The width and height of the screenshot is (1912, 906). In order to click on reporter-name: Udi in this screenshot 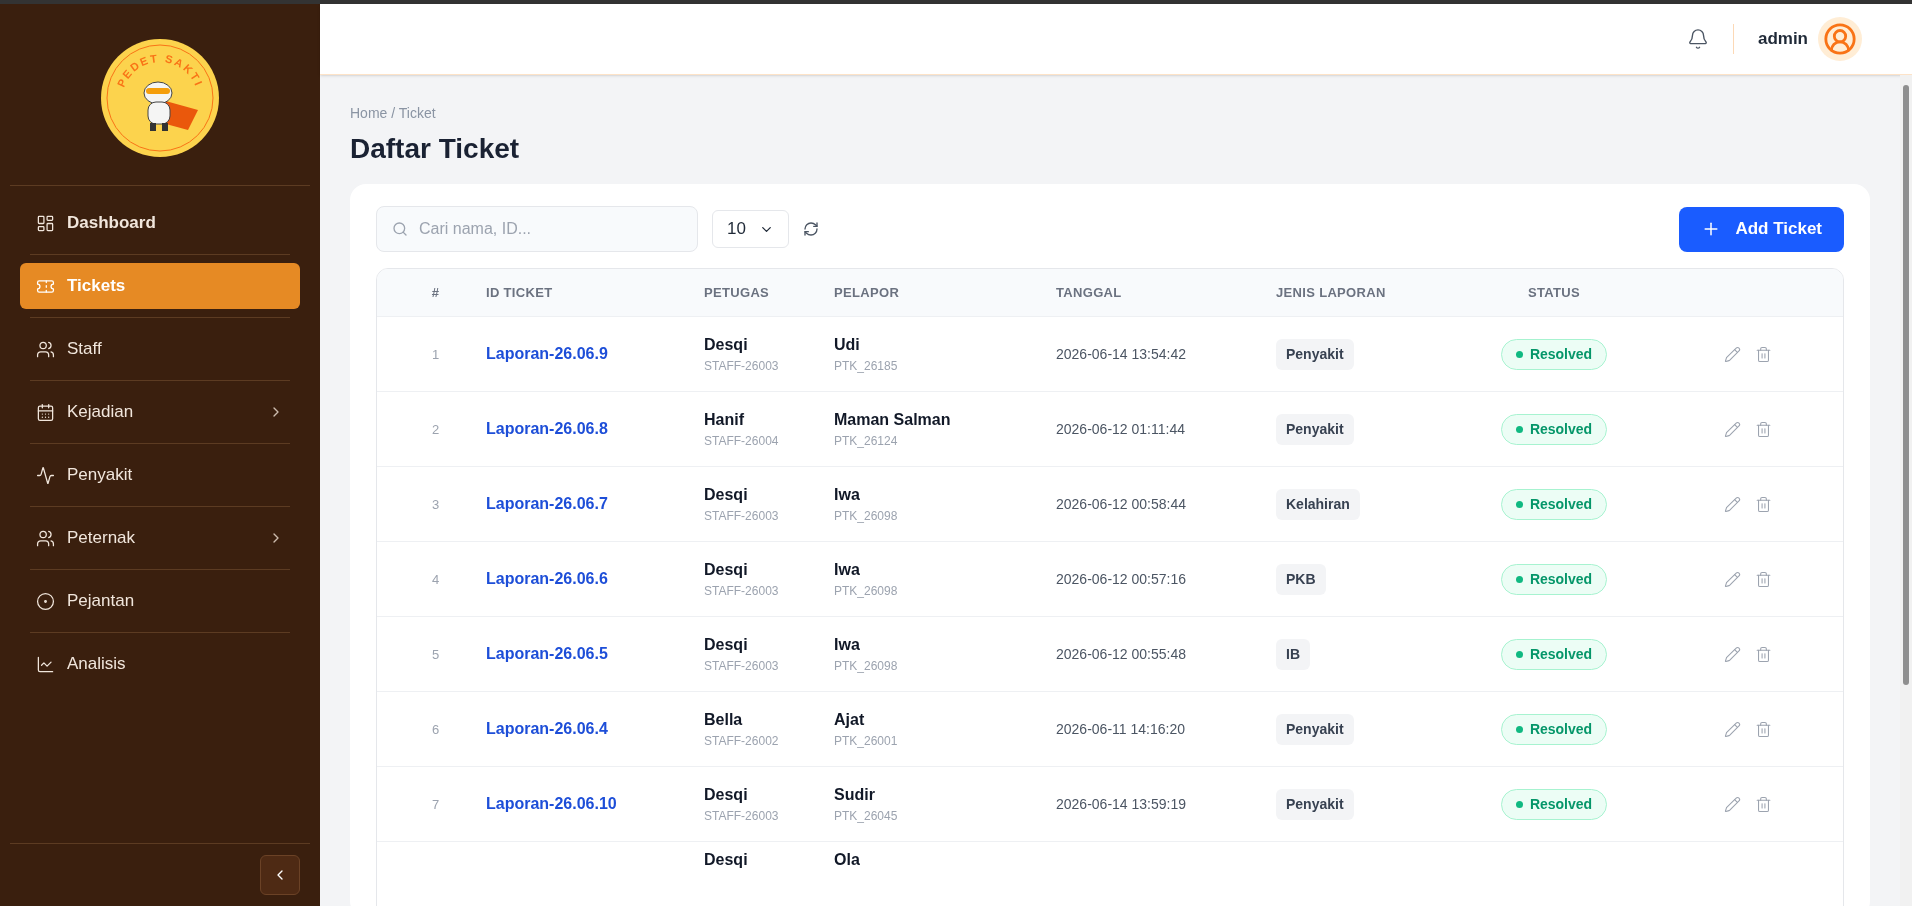, I will do `click(847, 345)`.